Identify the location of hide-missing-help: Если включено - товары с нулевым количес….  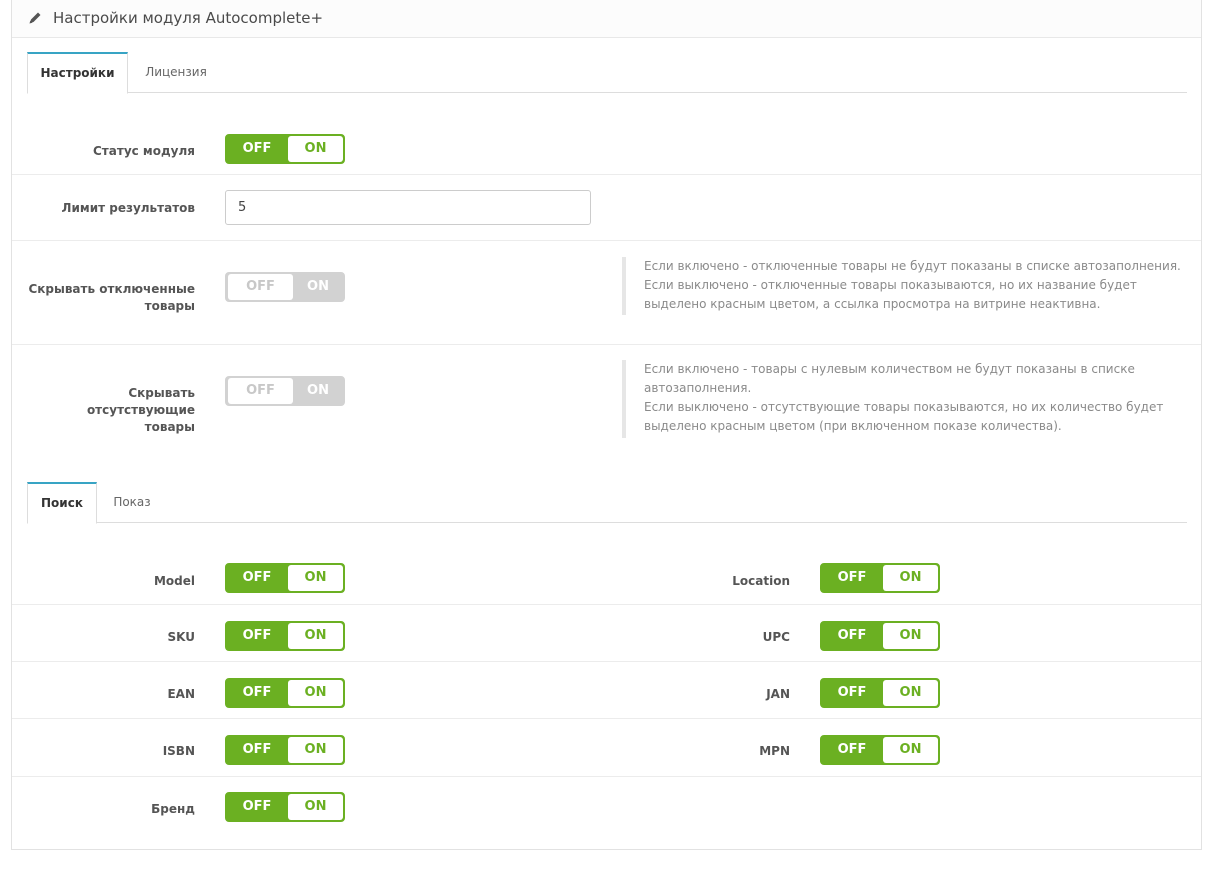
(892, 399).